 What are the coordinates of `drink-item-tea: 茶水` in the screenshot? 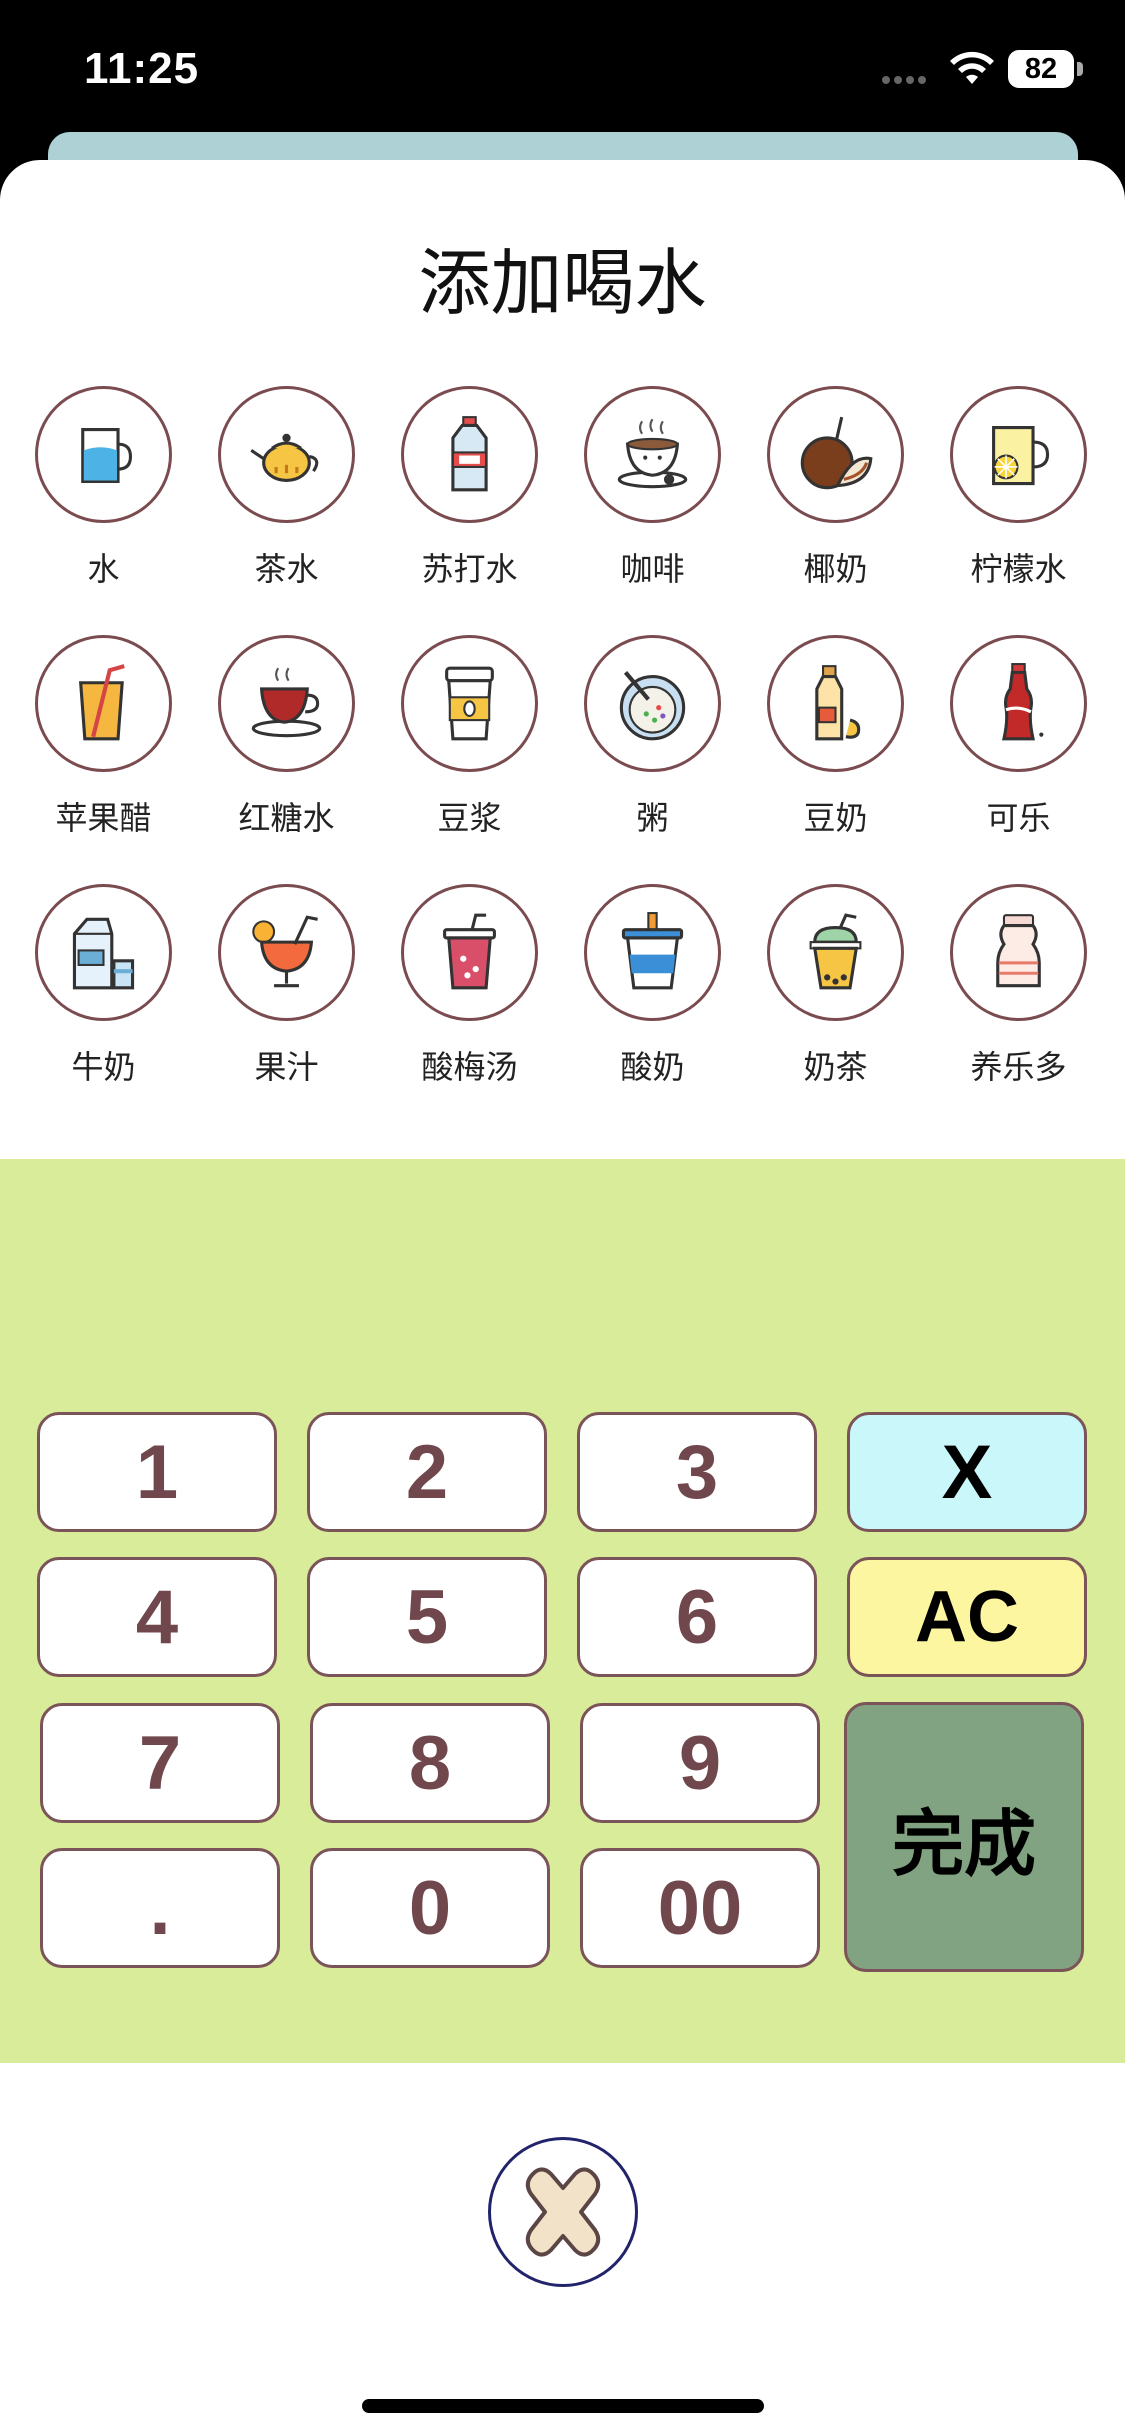 It's located at (286, 501).